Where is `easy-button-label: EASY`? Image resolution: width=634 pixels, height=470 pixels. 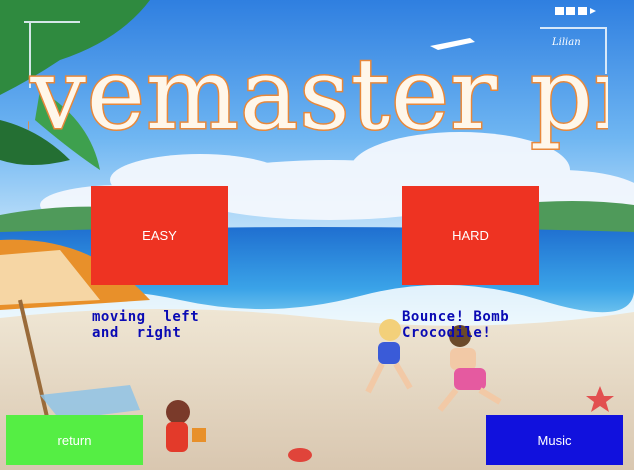 easy-button-label: EASY is located at coordinates (159, 235).